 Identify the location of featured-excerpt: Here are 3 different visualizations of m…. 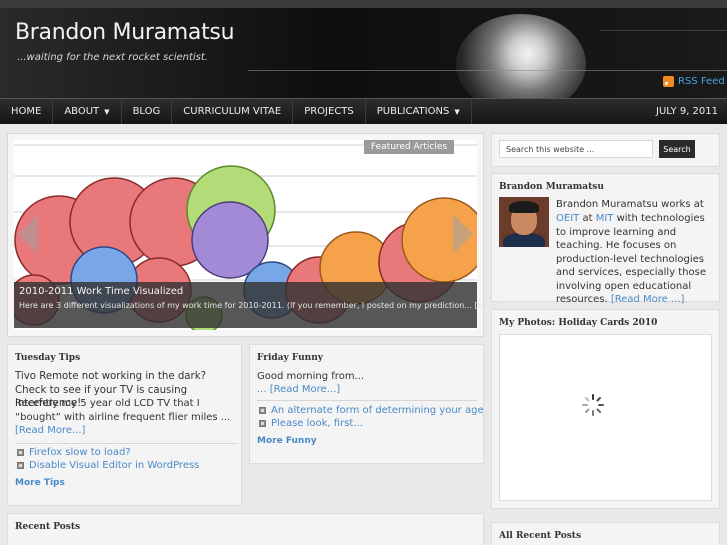
(260, 305).